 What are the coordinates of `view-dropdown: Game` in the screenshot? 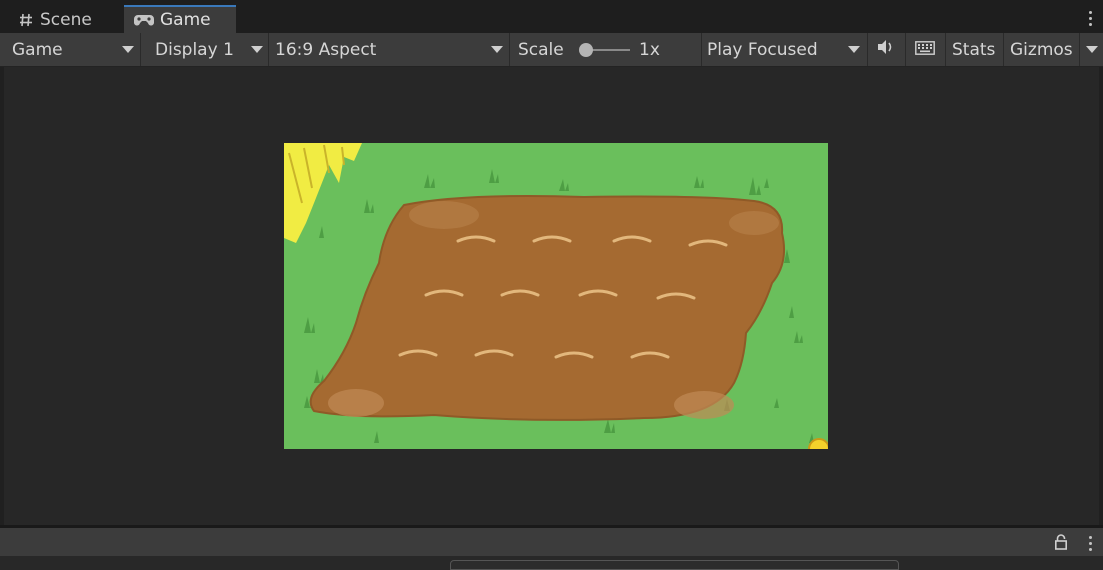 It's located at (72, 49).